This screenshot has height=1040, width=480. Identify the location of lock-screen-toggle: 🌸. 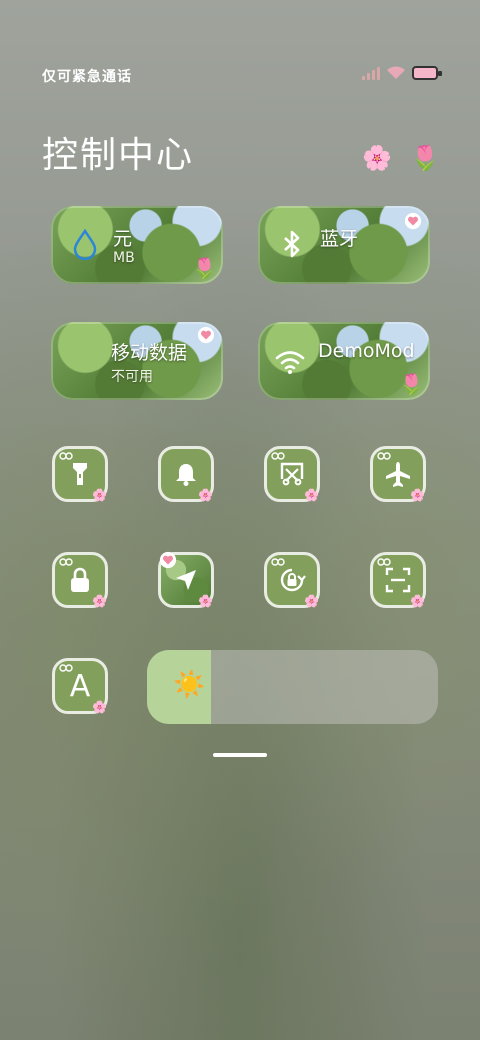
(80, 580).